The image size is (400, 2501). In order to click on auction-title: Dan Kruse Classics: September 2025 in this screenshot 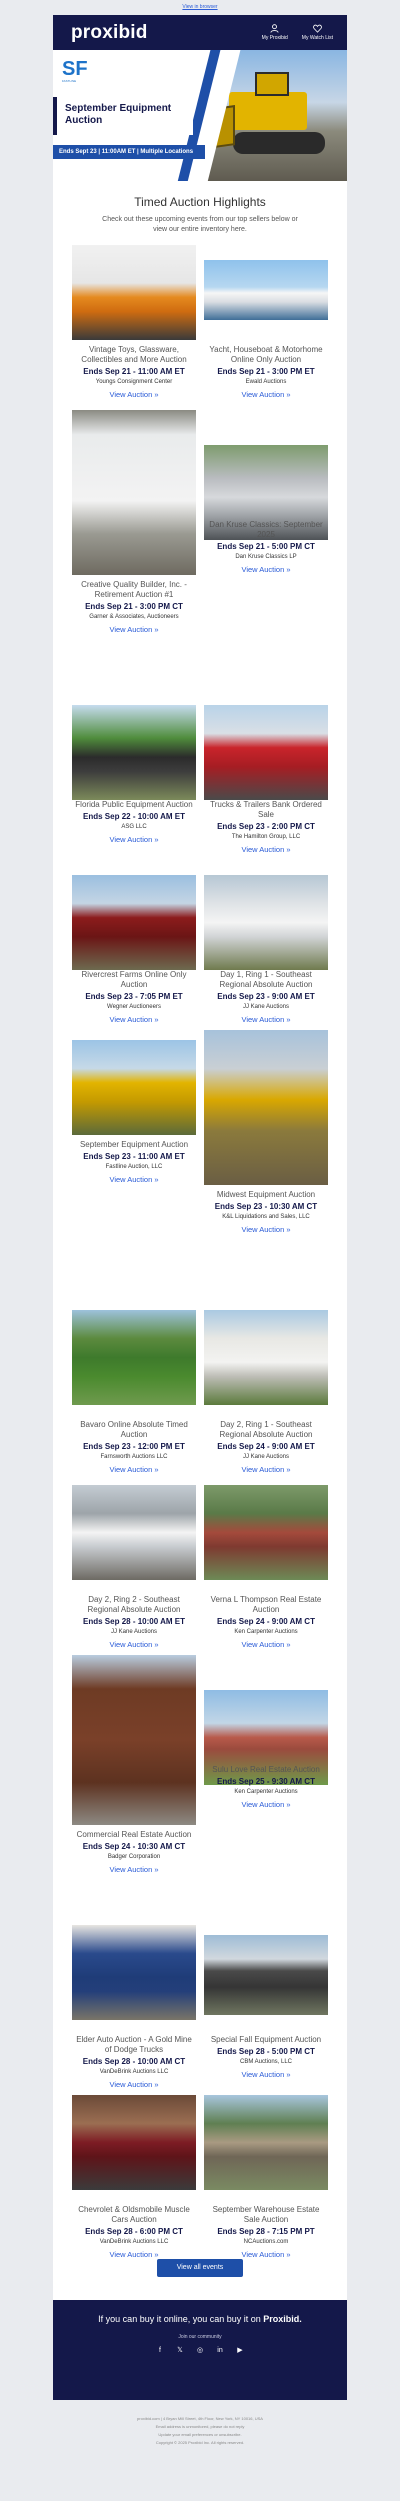, I will do `click(266, 530)`.